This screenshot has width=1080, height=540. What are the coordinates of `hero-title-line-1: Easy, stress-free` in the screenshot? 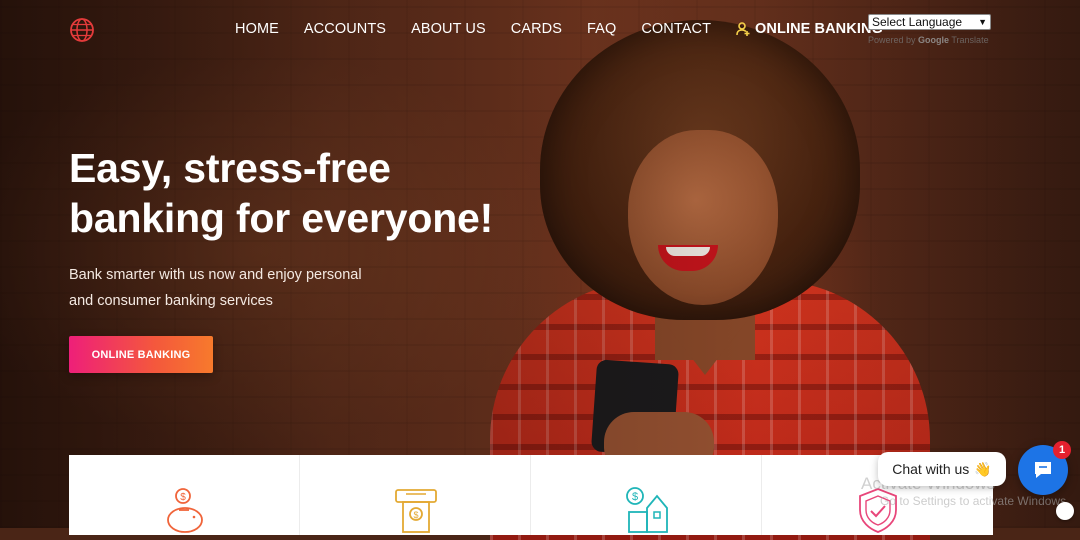 It's located at (230, 168).